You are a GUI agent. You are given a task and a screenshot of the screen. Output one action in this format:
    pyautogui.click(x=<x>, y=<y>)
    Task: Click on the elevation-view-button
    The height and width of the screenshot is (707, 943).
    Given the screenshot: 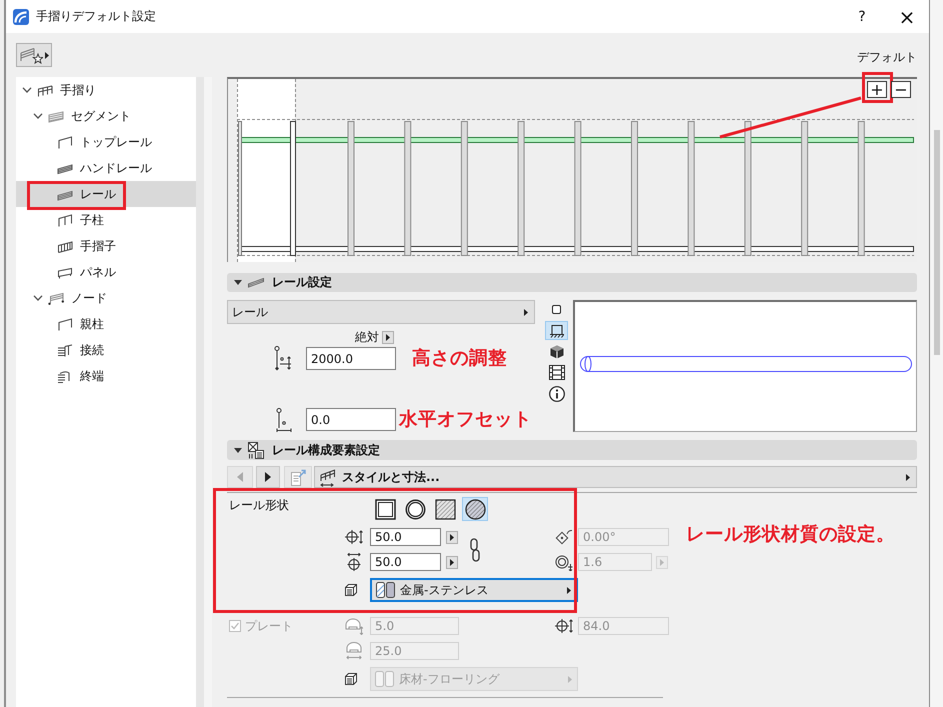 What is the action you would take?
    pyautogui.click(x=556, y=330)
    